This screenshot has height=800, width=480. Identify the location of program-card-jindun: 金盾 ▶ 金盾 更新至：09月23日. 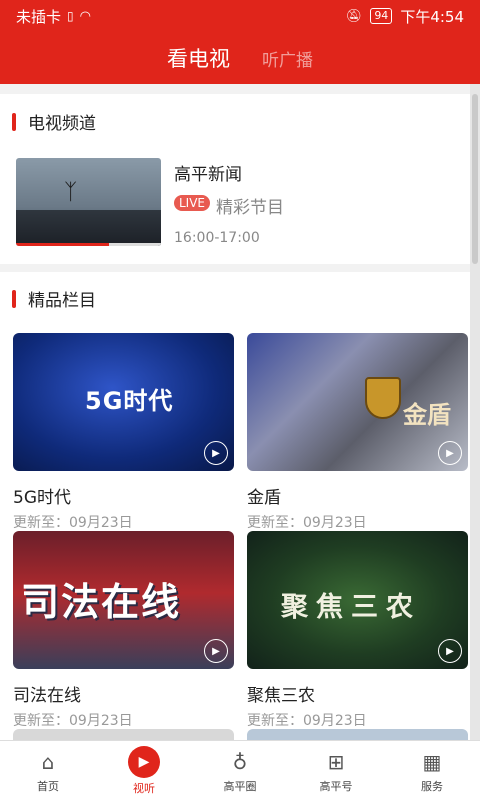
(357, 432).